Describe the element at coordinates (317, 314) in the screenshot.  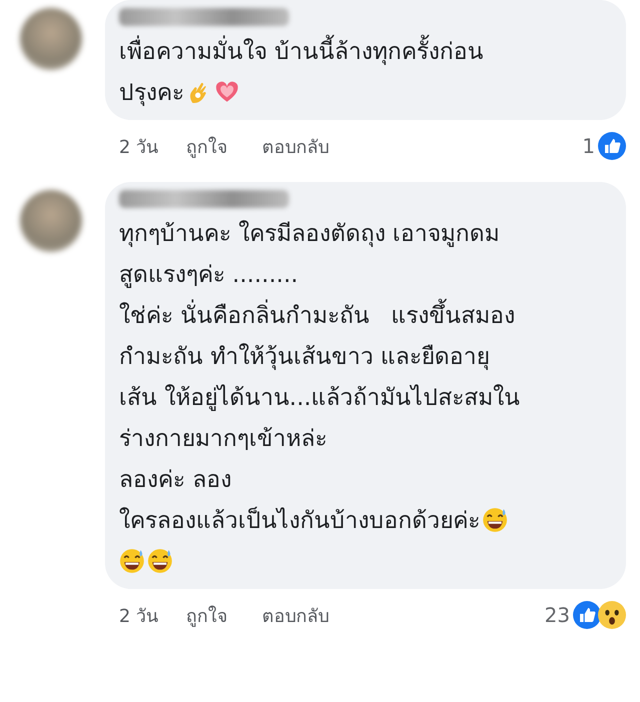
I see `comment-text: ใช่ค่ะ นั่นคือกลิ่นกำมะถัน แรงขึ้นสมอง` at that location.